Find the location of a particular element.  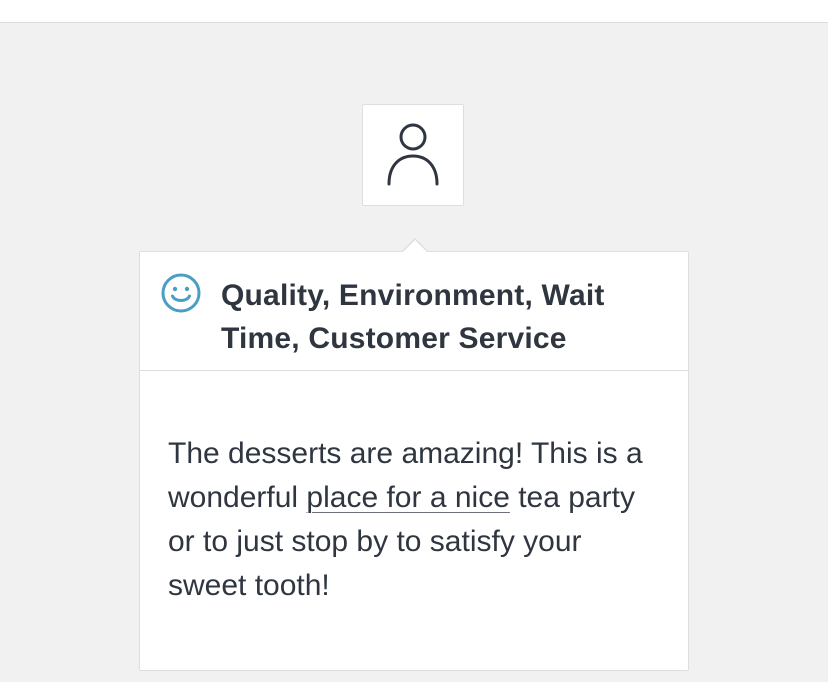

smile-icon is located at coordinates (181, 293).